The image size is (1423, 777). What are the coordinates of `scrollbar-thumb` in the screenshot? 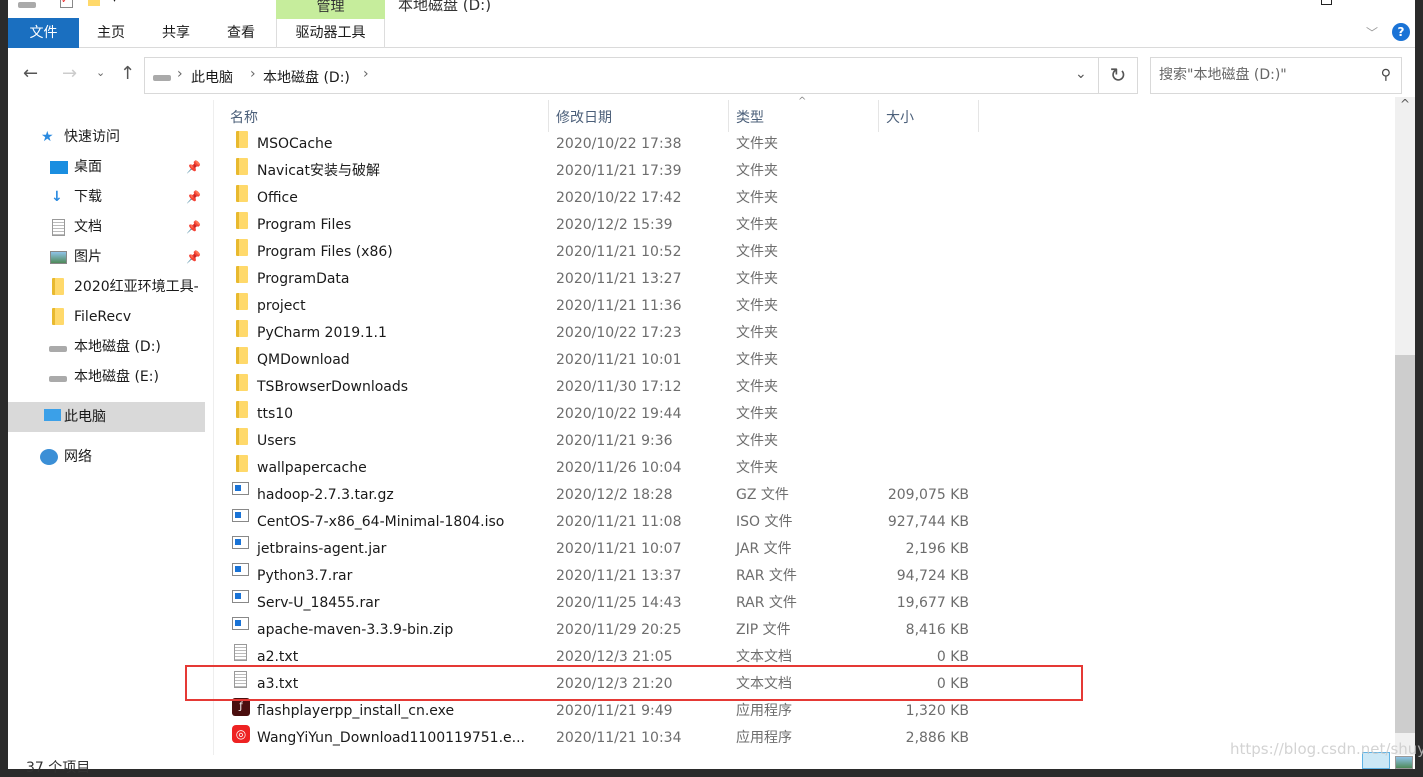 It's located at (1405, 544).